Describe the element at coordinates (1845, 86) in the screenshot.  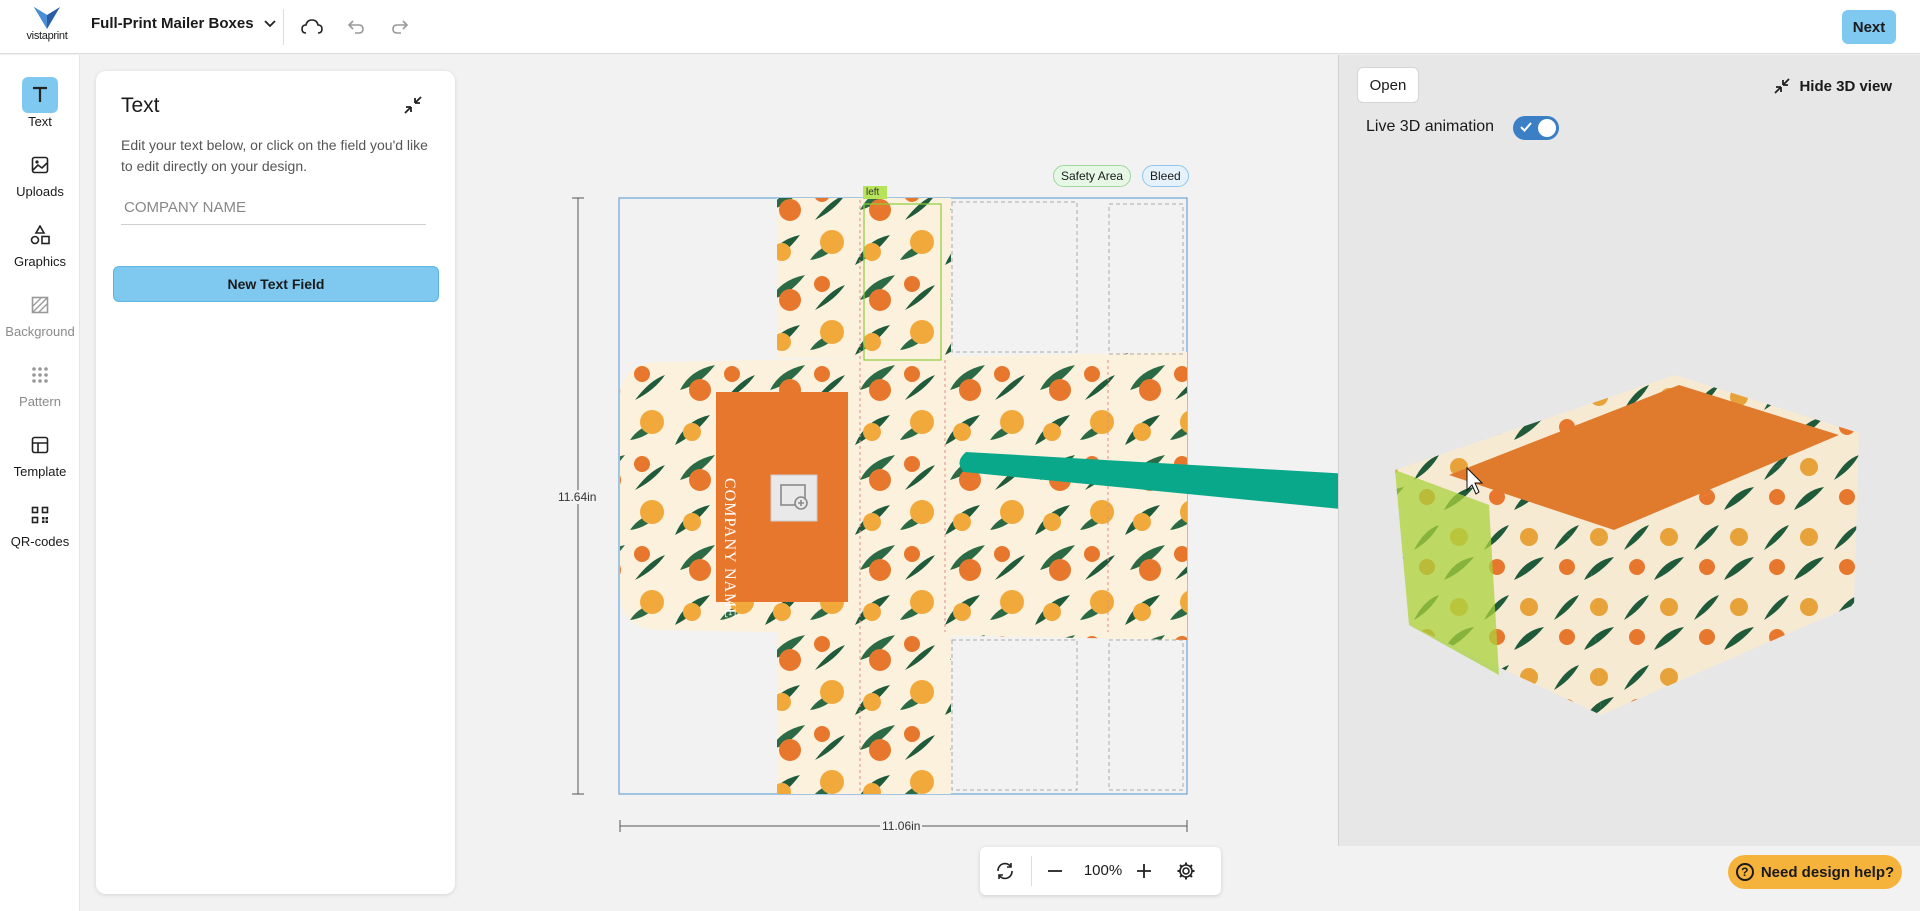
I see `hide-3d-label: Hide 3D view` at that location.